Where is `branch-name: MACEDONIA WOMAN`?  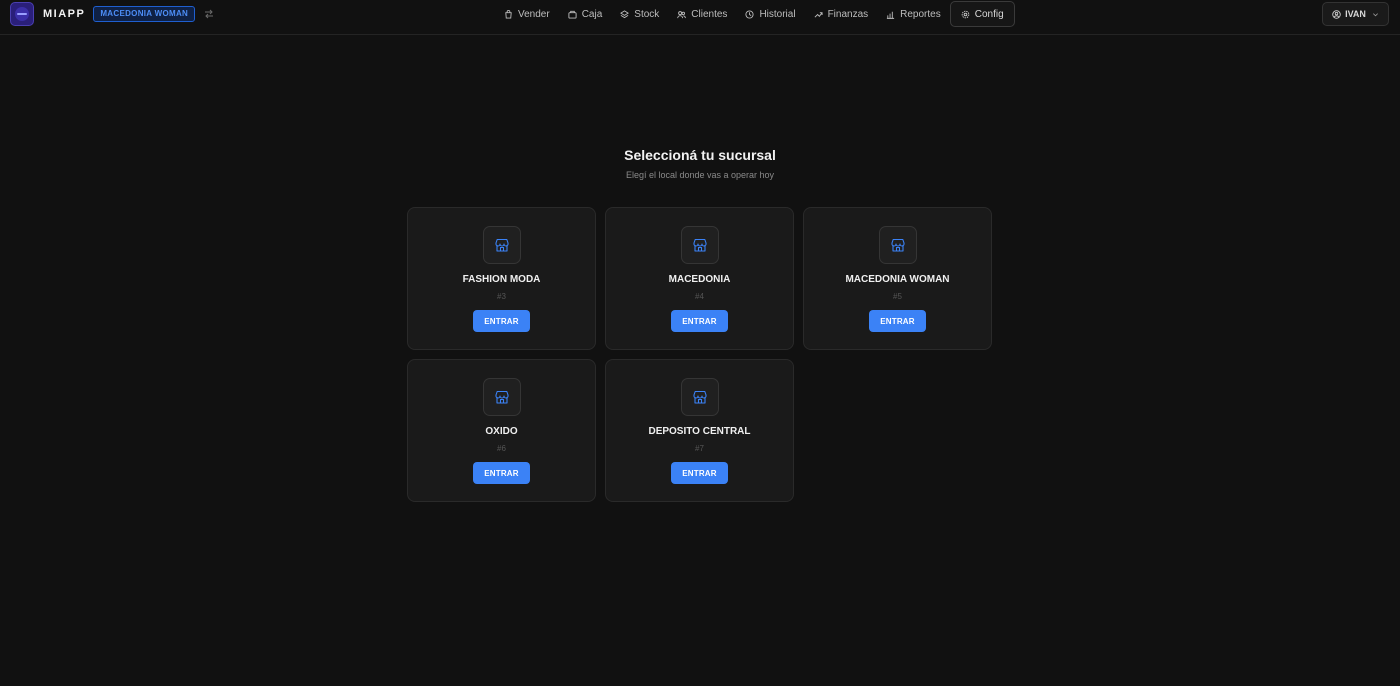
branch-name: MACEDONIA WOMAN is located at coordinates (897, 279).